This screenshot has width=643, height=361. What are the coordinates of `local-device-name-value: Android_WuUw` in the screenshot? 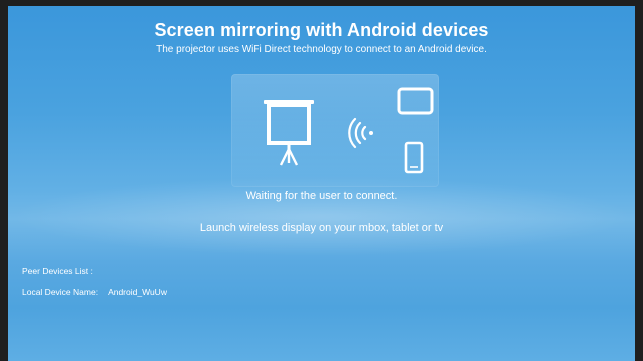 It's located at (137, 292).